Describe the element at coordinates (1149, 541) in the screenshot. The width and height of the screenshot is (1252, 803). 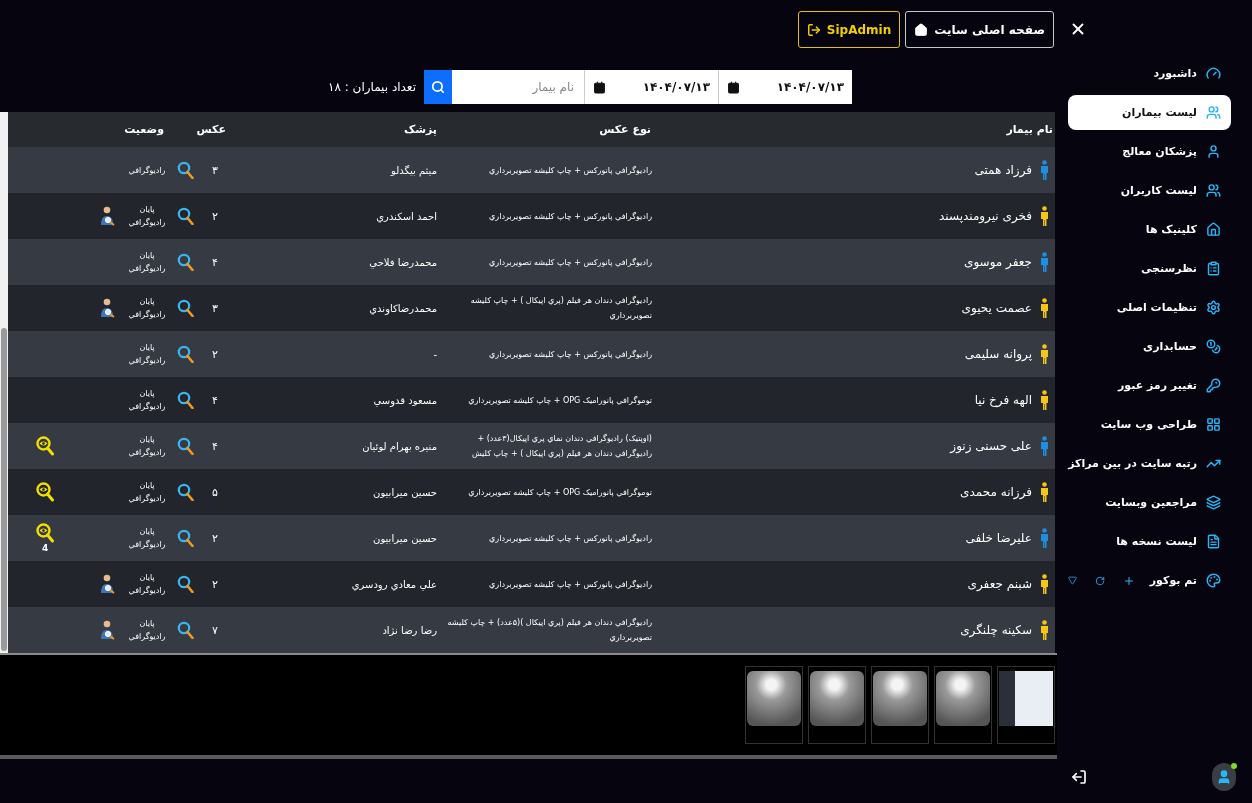
I see `sidebar-item: لیست نسخه ها` at that location.